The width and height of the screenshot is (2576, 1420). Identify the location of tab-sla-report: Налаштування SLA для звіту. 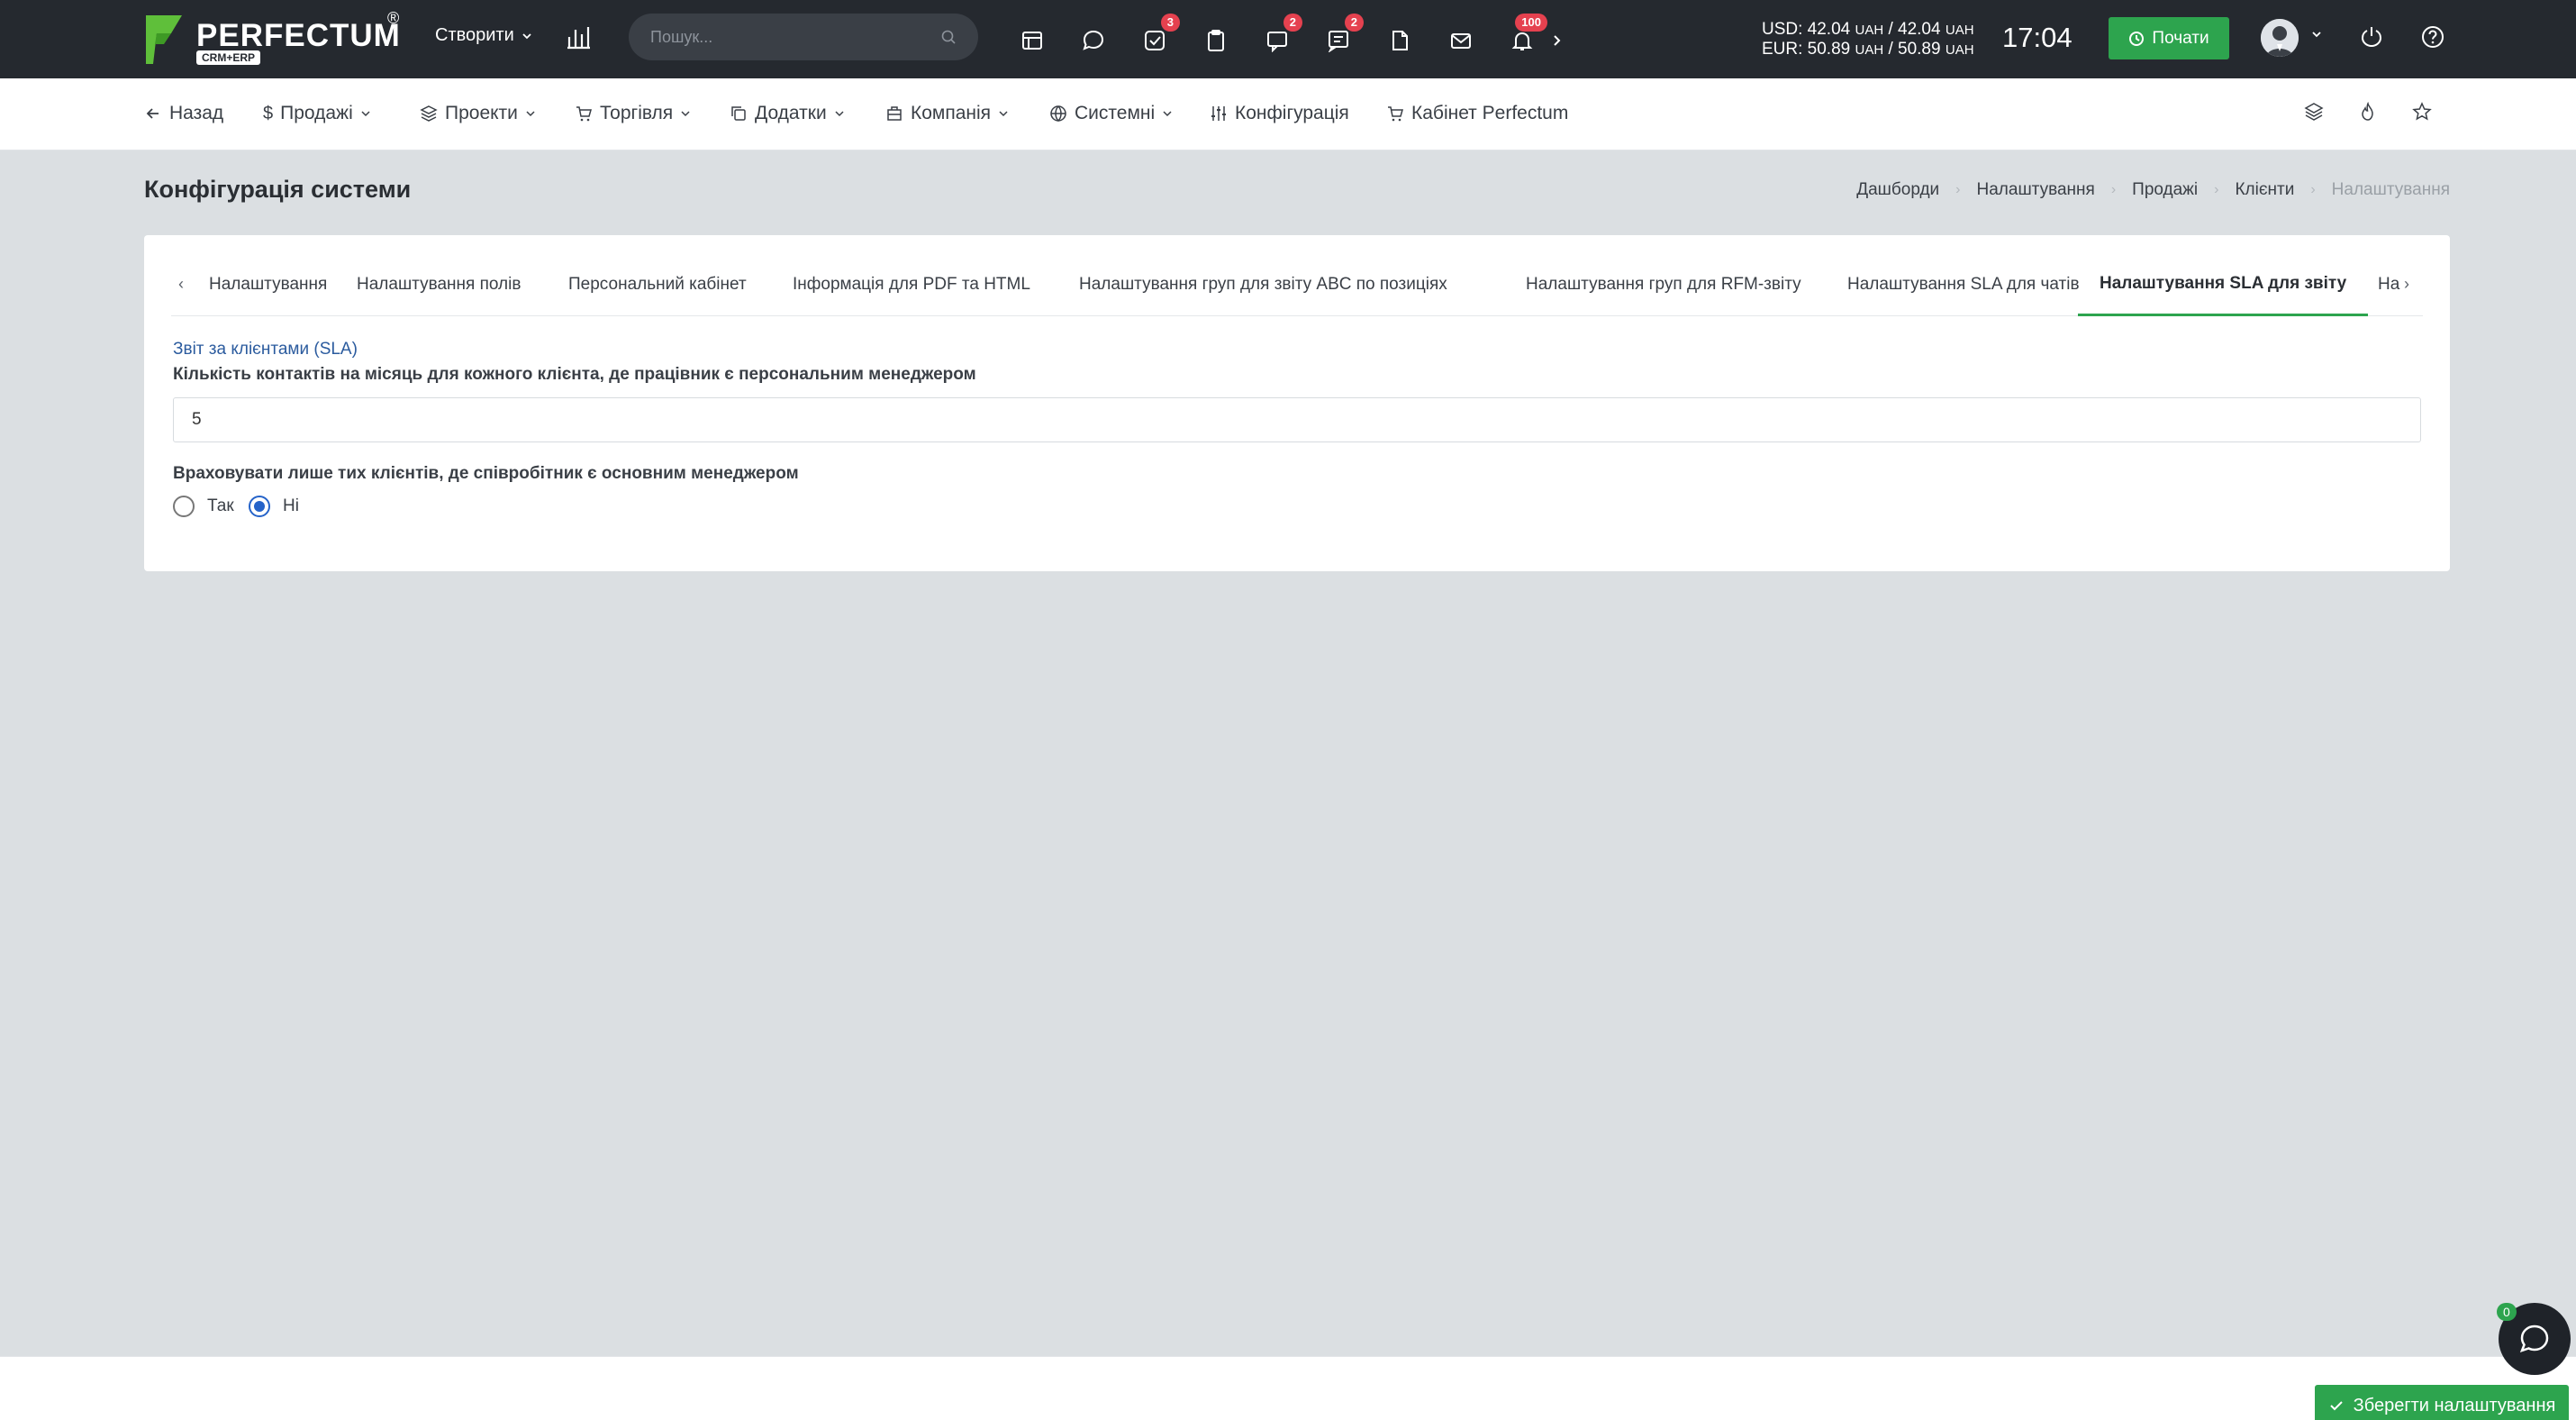
(2223, 284).